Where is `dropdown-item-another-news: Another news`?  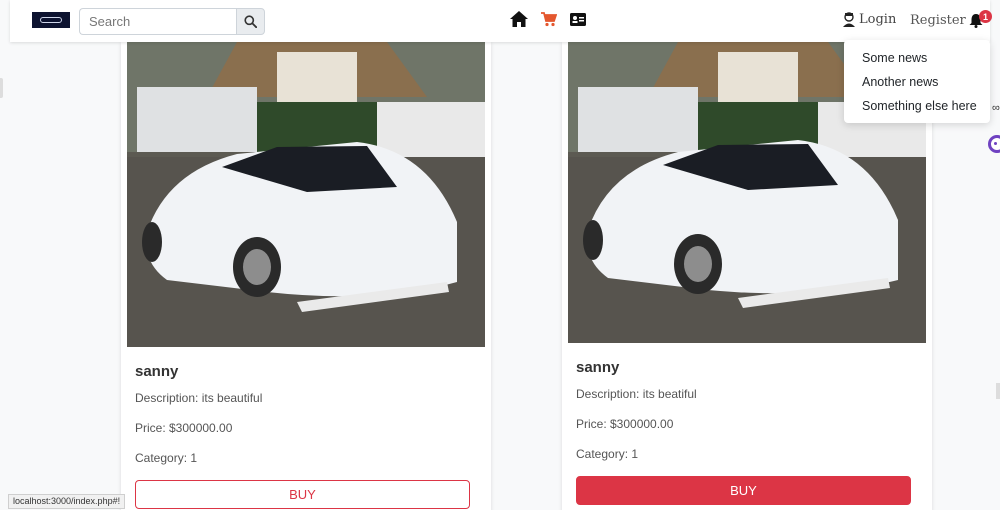 dropdown-item-another-news: Another news is located at coordinates (917, 86).